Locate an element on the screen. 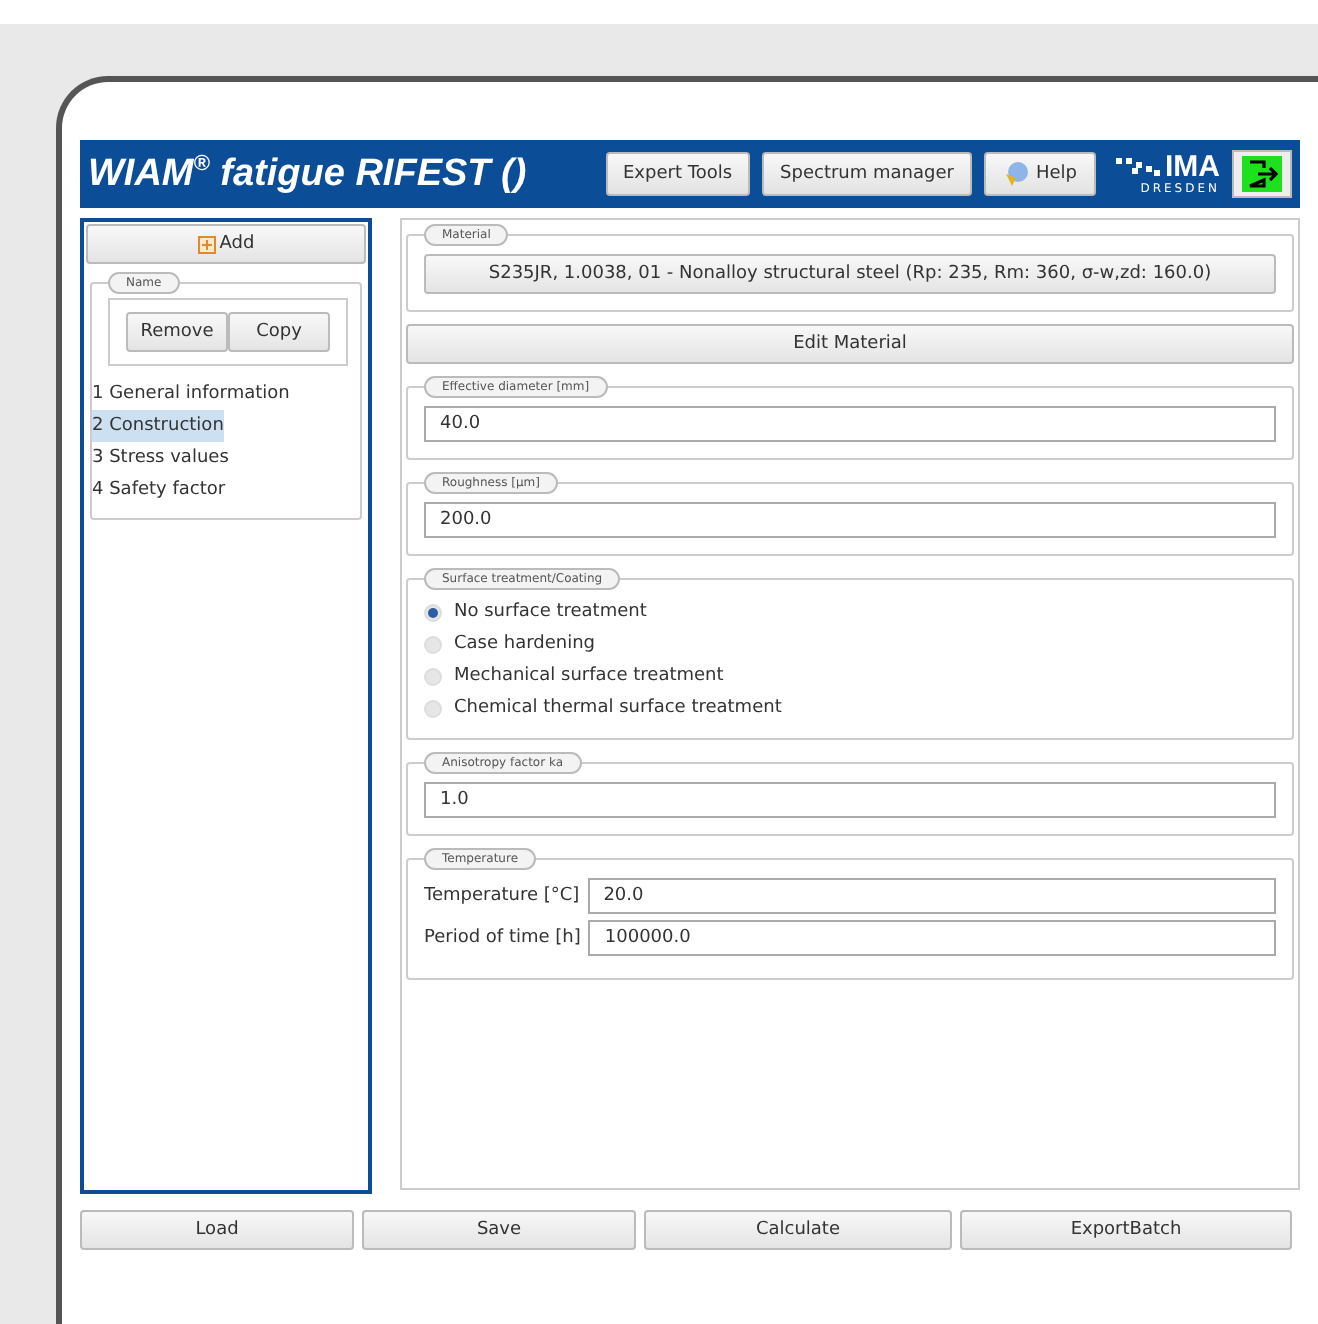  input-field: 20.0 is located at coordinates (931, 896).